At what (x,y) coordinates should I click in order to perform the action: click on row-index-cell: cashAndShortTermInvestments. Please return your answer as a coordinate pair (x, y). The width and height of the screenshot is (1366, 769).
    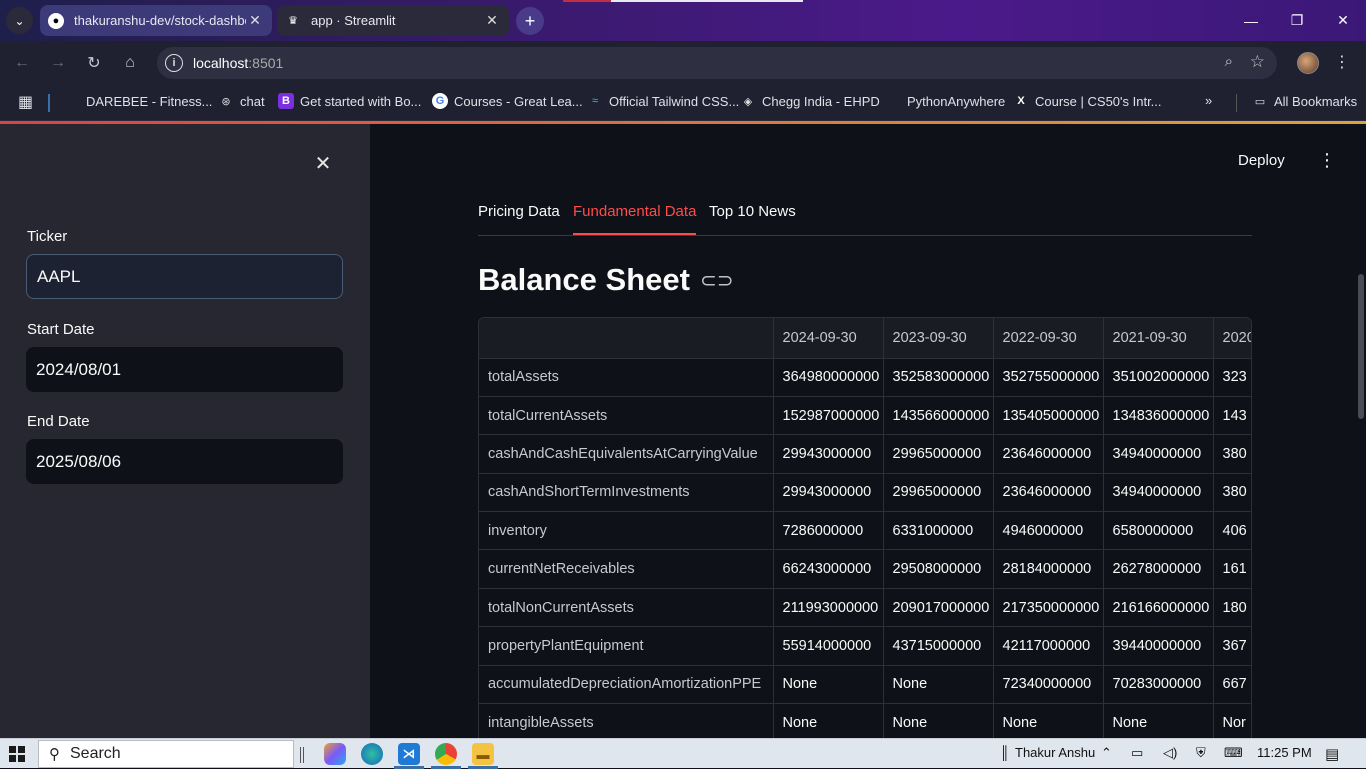
    Looking at the image, I should click on (626, 493).